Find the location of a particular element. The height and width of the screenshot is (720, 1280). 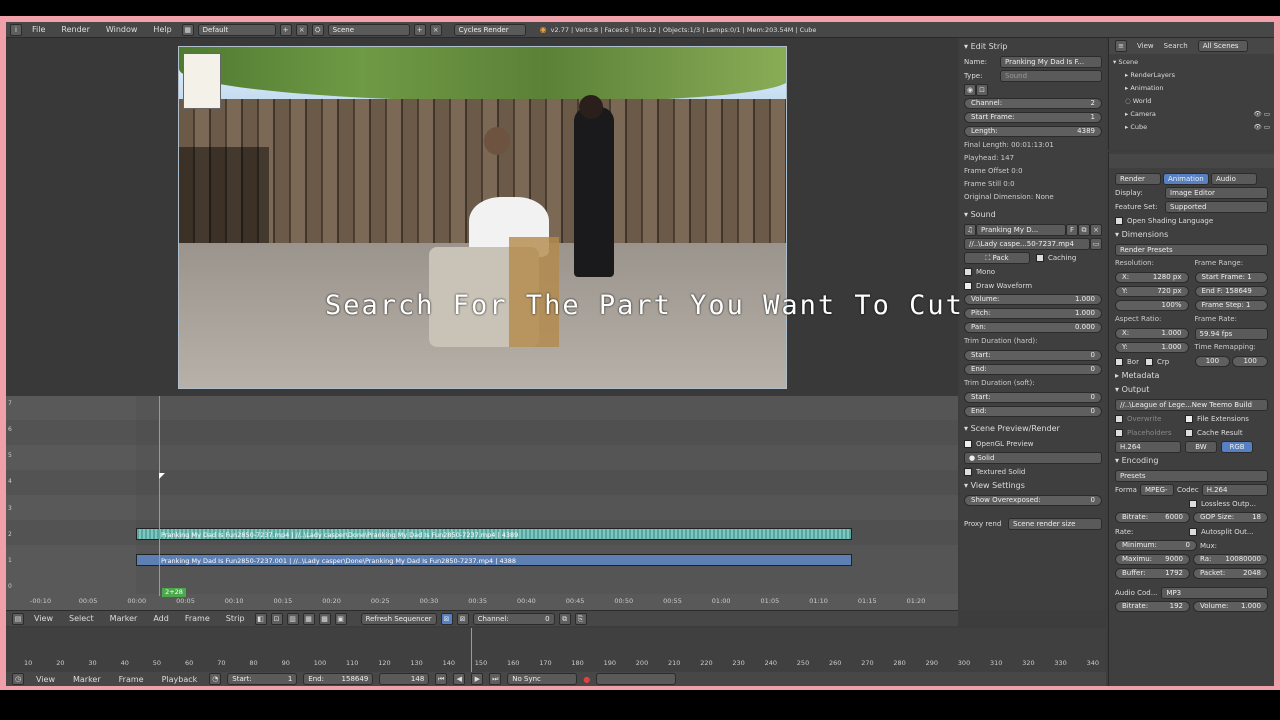

draw-waveform-checkbox is located at coordinates (968, 285).